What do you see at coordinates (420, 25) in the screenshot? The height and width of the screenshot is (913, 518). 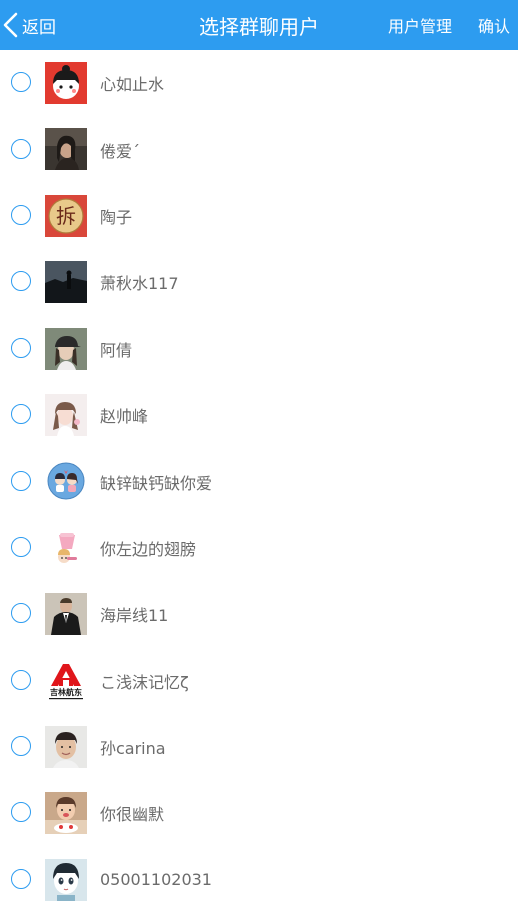 I see `user-management-button: 用户管理` at bounding box center [420, 25].